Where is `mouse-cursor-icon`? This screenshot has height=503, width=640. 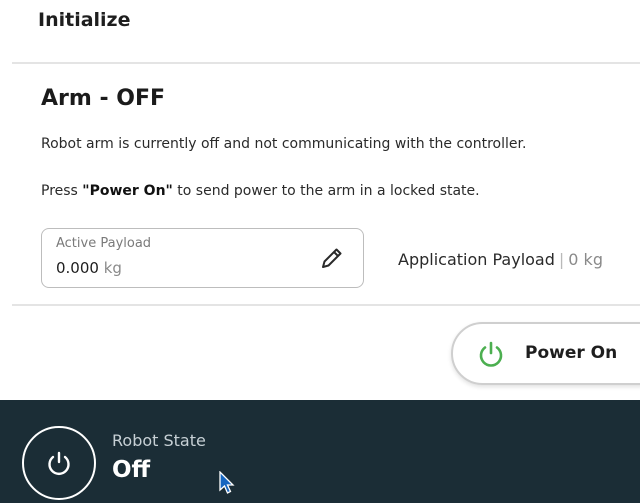 mouse-cursor-icon is located at coordinates (227, 482).